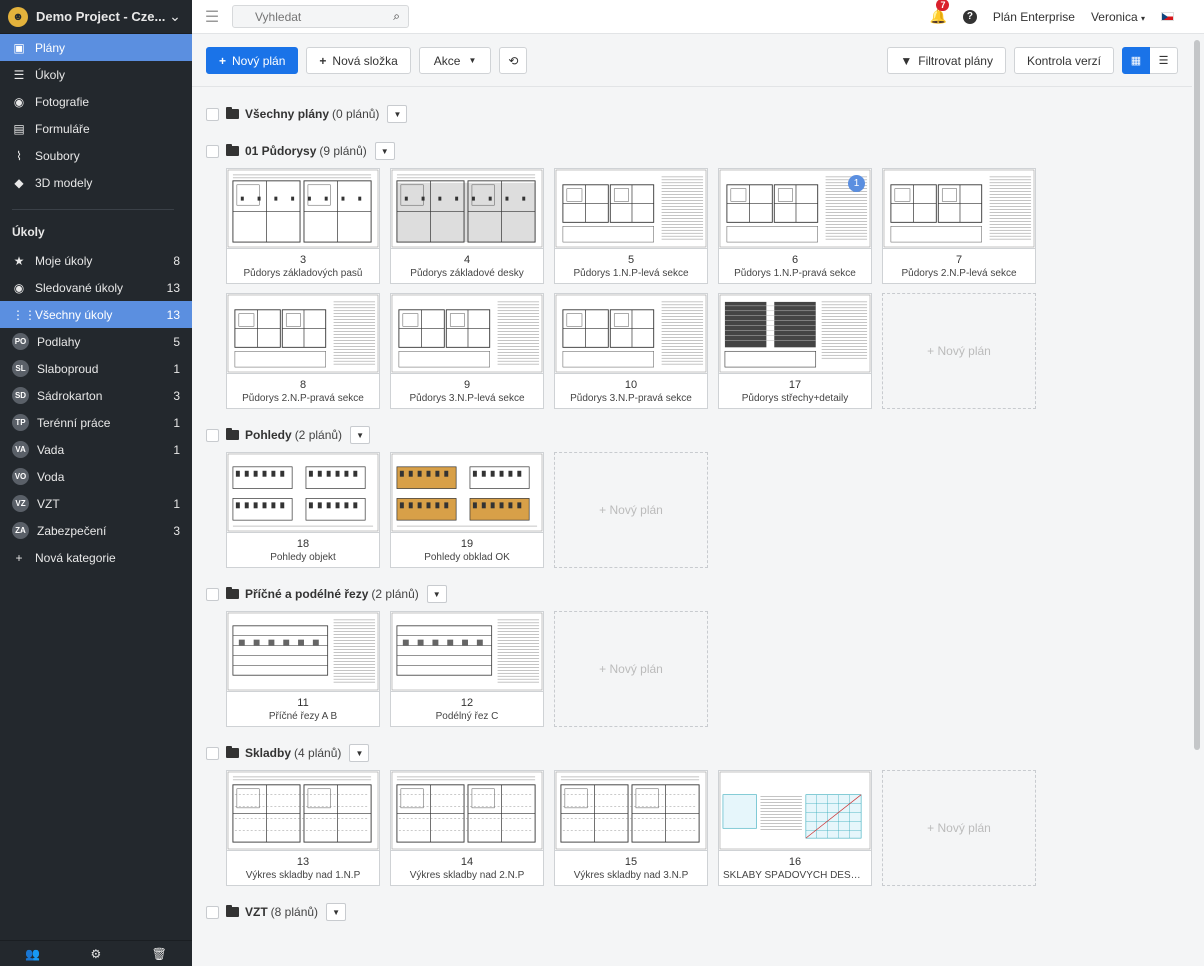 Image resolution: width=1204 pixels, height=966 pixels. Describe the element at coordinates (939, 12) in the screenshot. I see `bell-icon: 🔔 7` at that location.